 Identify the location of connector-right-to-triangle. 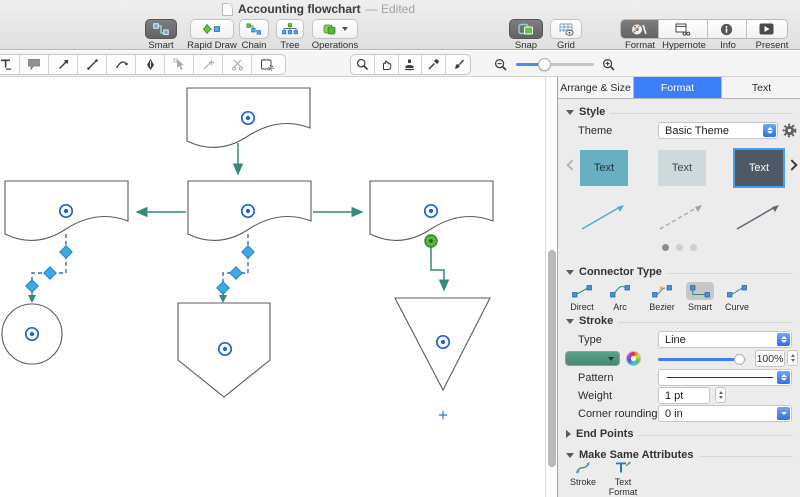
(440, 269).